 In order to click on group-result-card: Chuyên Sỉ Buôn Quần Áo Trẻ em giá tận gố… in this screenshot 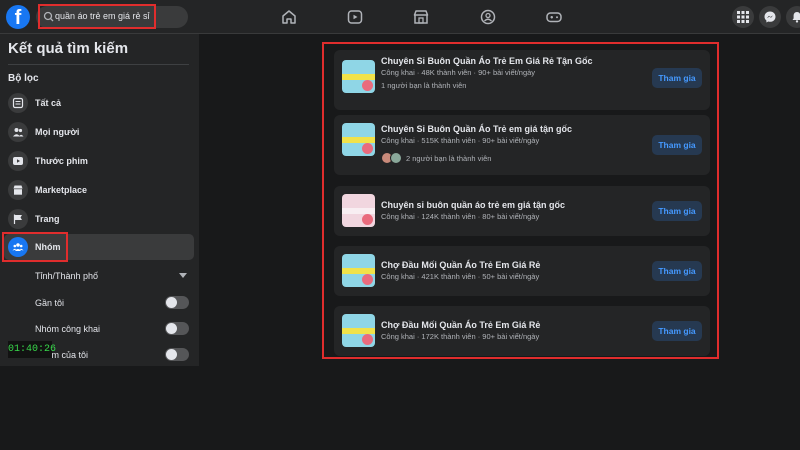, I will do `click(522, 145)`.